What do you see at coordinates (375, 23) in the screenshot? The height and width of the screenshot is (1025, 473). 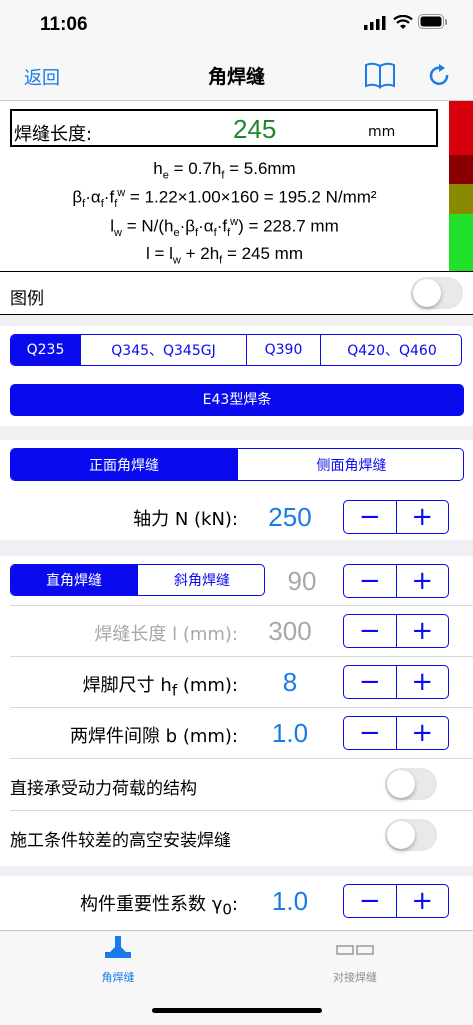 I see `signal-icon` at bounding box center [375, 23].